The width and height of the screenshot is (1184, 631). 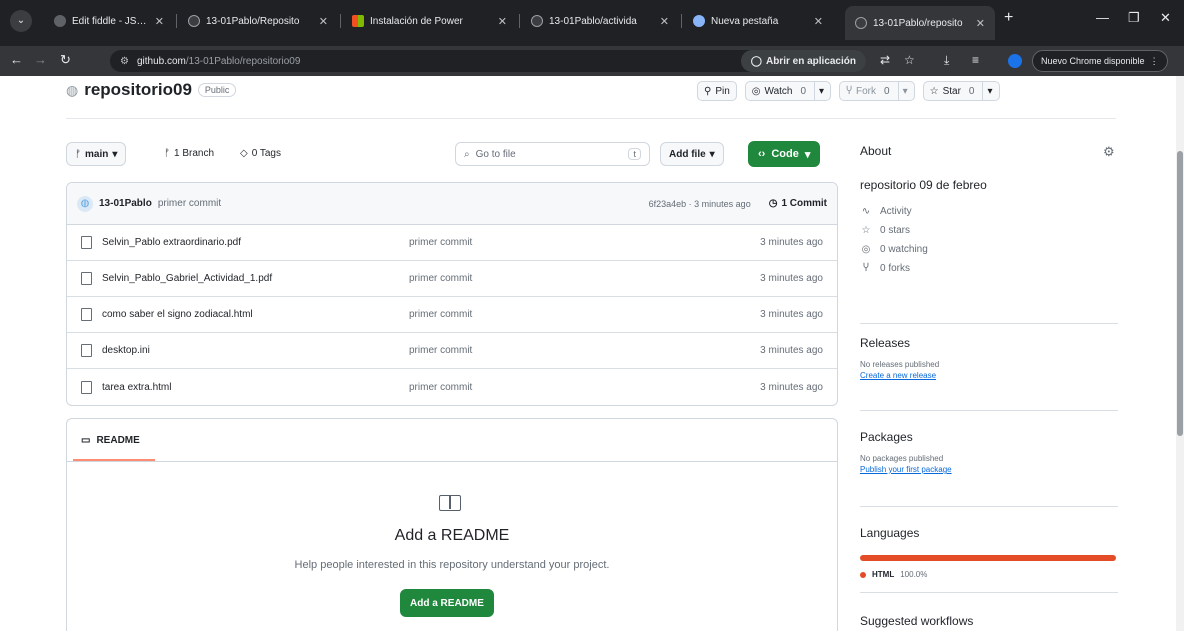 I want to click on profile-avatar, so click(x=1015, y=61).